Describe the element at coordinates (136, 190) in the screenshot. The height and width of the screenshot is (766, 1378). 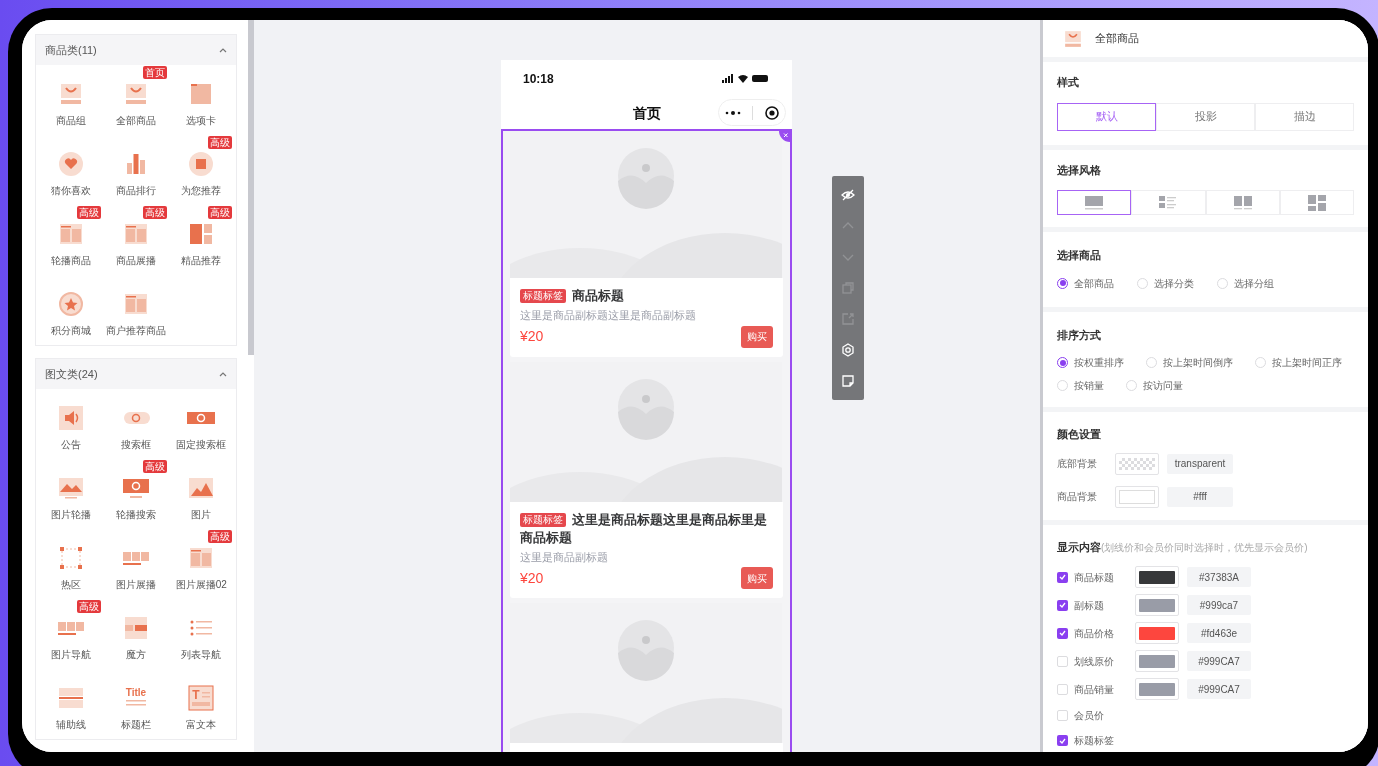
I see `component-label: 商品排行` at that location.